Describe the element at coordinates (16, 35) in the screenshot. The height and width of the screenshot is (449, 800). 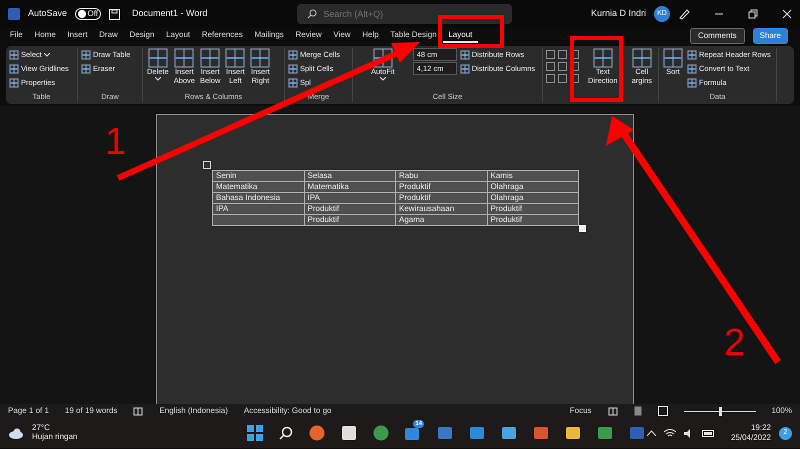
I see `ribbon-tab: File` at that location.